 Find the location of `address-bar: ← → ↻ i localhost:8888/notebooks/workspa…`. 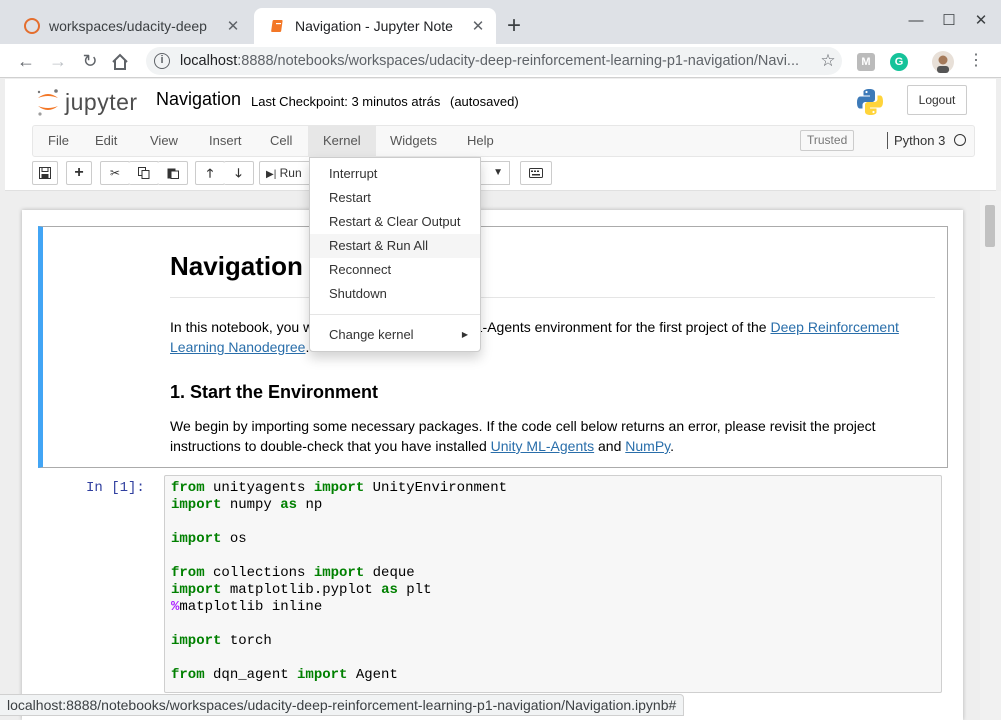

address-bar: ← → ↻ i localhost:8888/notebooks/workspa… is located at coordinates (500, 61).